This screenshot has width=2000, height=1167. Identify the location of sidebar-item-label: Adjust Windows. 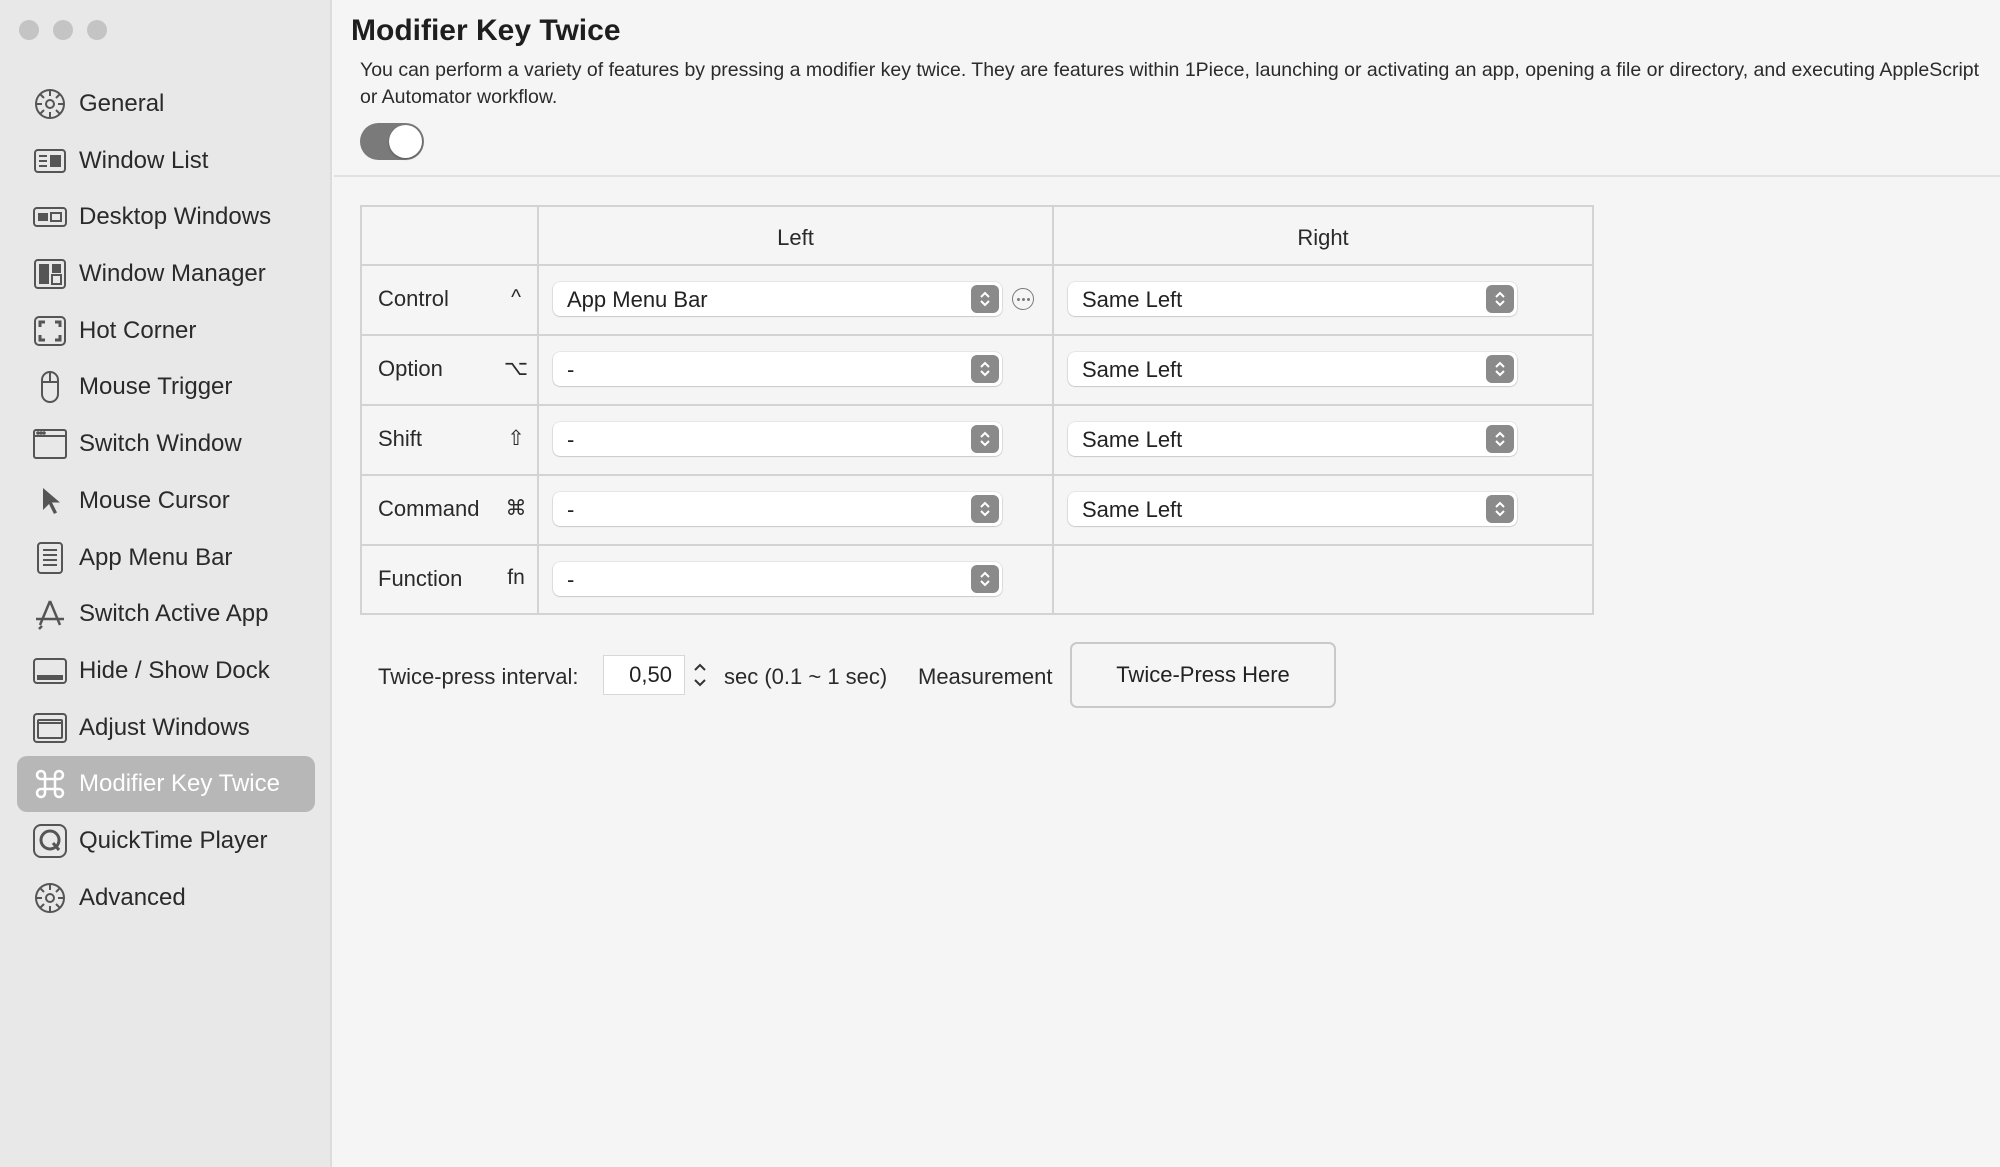
(164, 727).